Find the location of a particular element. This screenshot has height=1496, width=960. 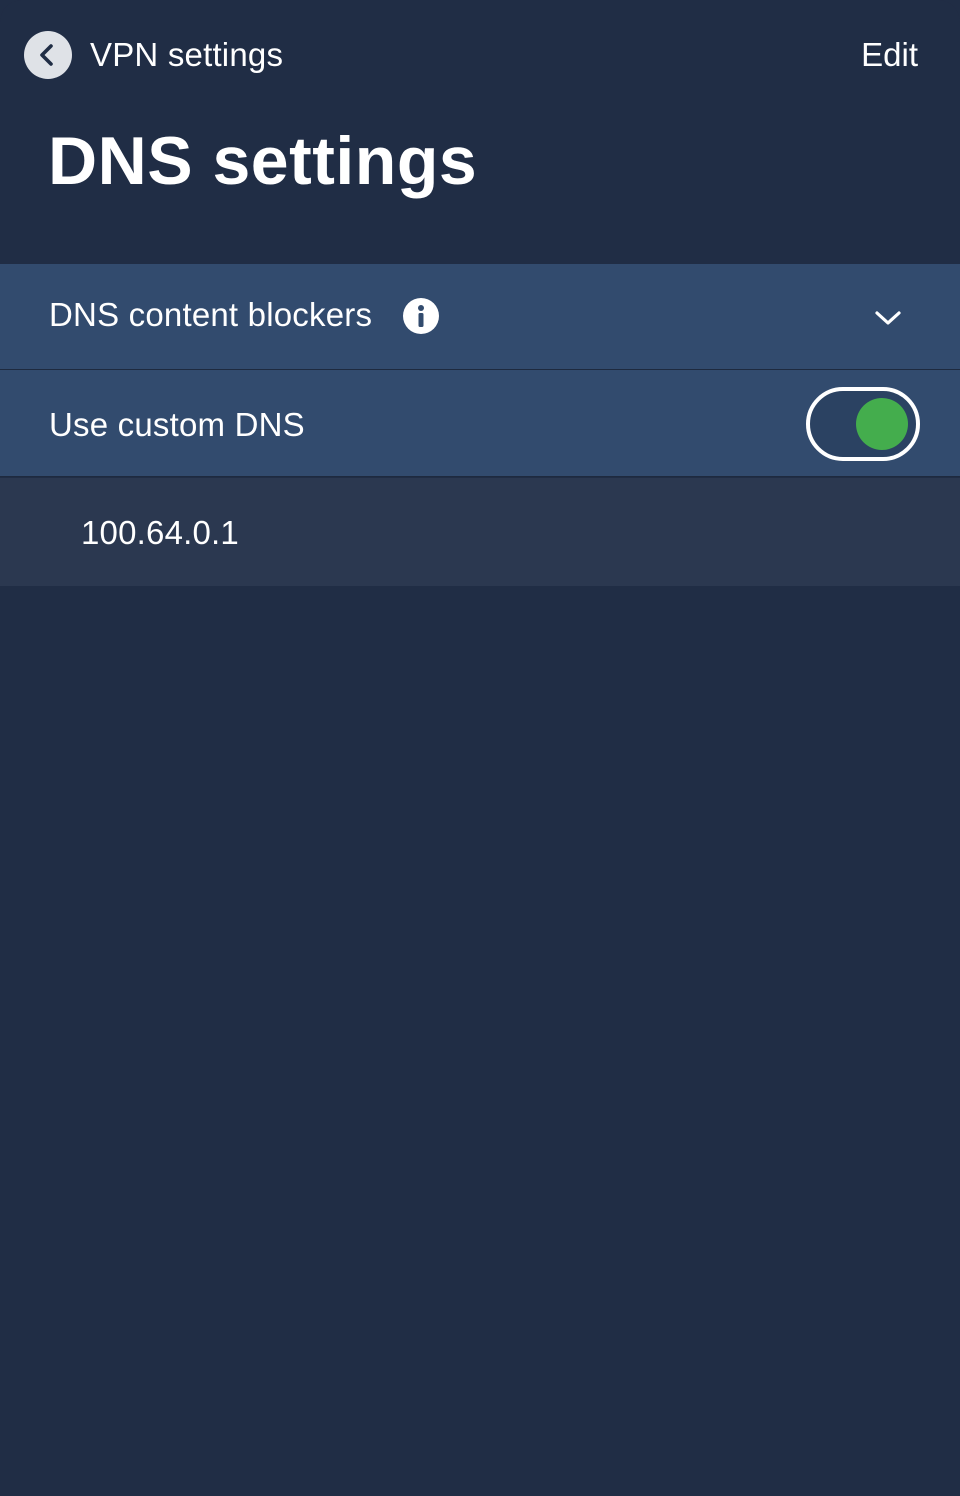

edit-button: Edit is located at coordinates (889, 55).